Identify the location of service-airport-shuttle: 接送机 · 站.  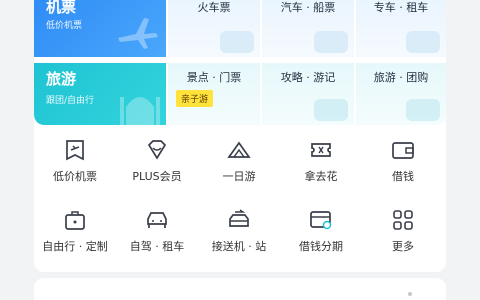
(239, 232).